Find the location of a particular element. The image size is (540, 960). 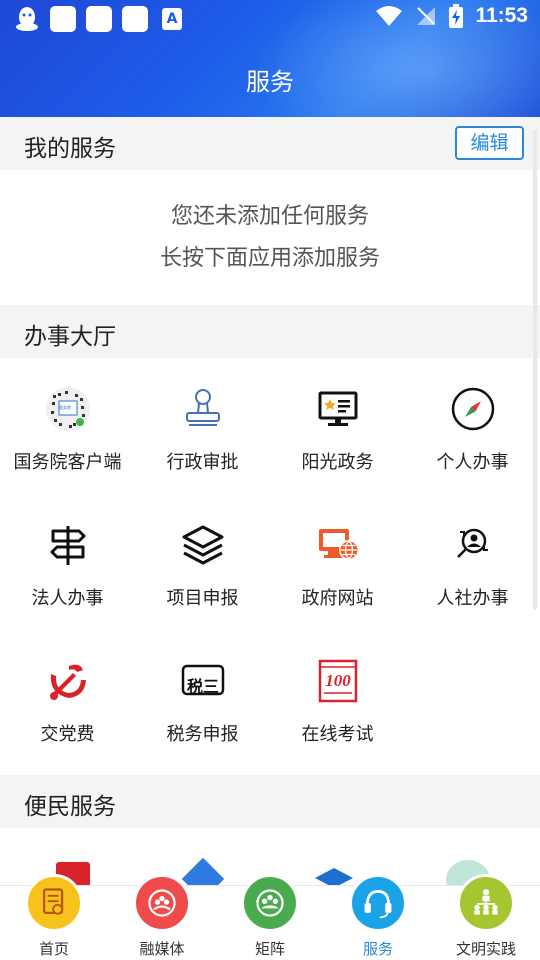

service-item-party-fee: 交党费 is located at coordinates (67, 698).